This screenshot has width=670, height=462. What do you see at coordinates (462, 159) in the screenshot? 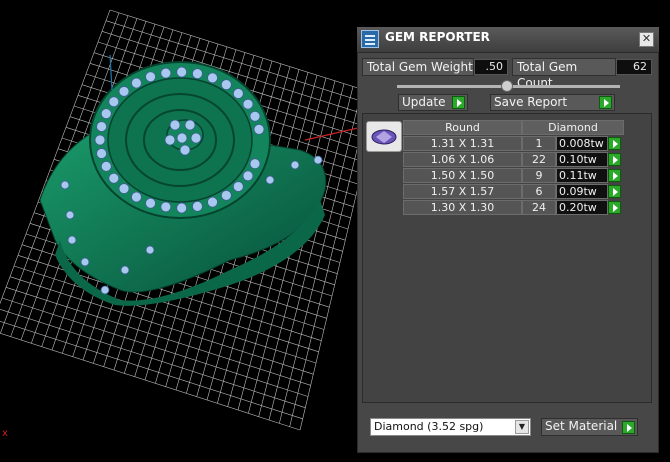
I see `gem-size-cell: 1.06 X 1.06` at bounding box center [462, 159].